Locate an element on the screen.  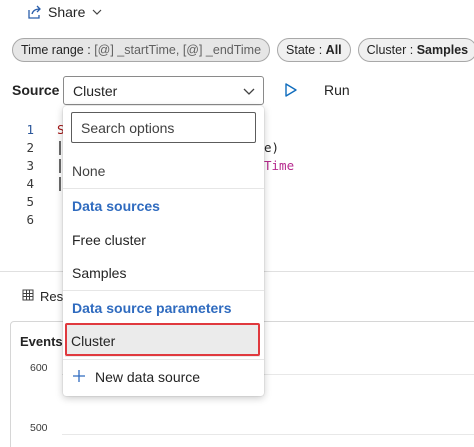
play-icon is located at coordinates (291, 92).